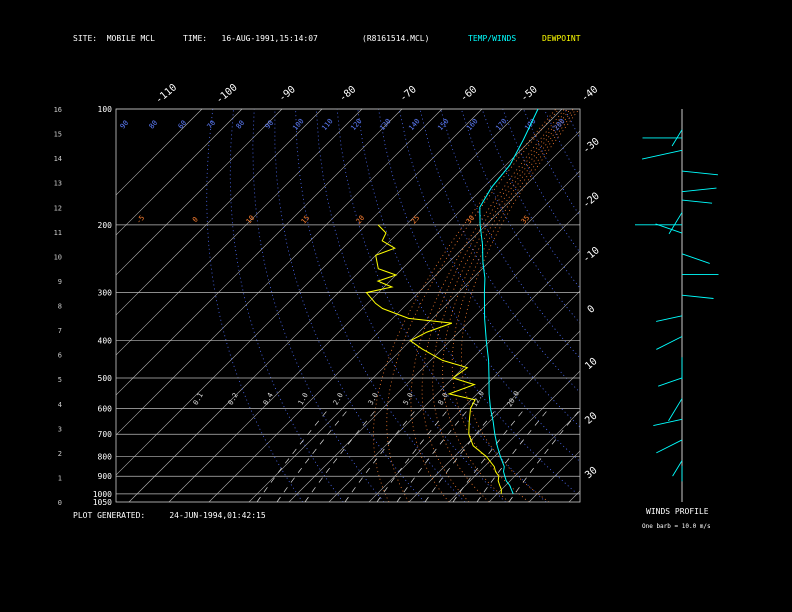  I want to click on right-temp-tick: 20, so click(591, 418).